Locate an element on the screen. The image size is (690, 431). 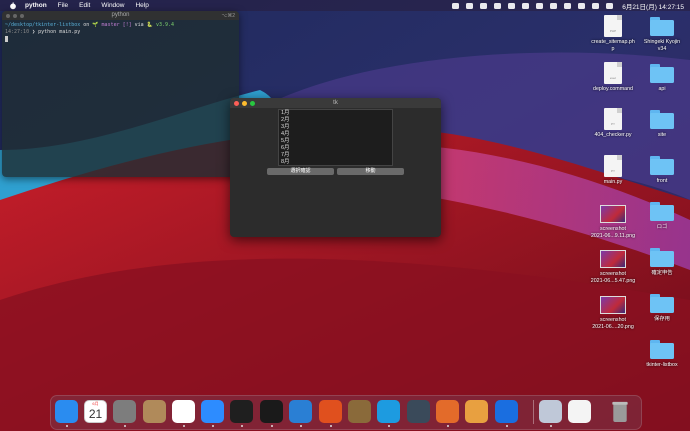
desktop-folder-shingeki: Shingeki Kyojin v34 is located at coordinates (662, 35).